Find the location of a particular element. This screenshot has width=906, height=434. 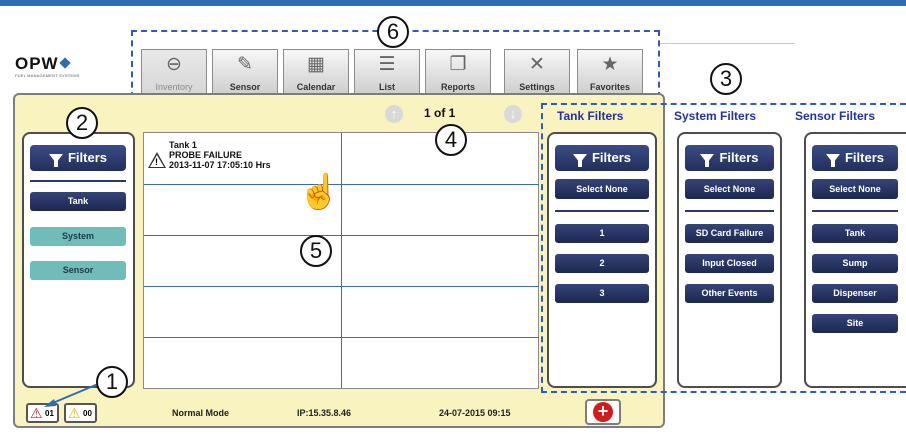

system-filters-button: Filters is located at coordinates (729, 158).